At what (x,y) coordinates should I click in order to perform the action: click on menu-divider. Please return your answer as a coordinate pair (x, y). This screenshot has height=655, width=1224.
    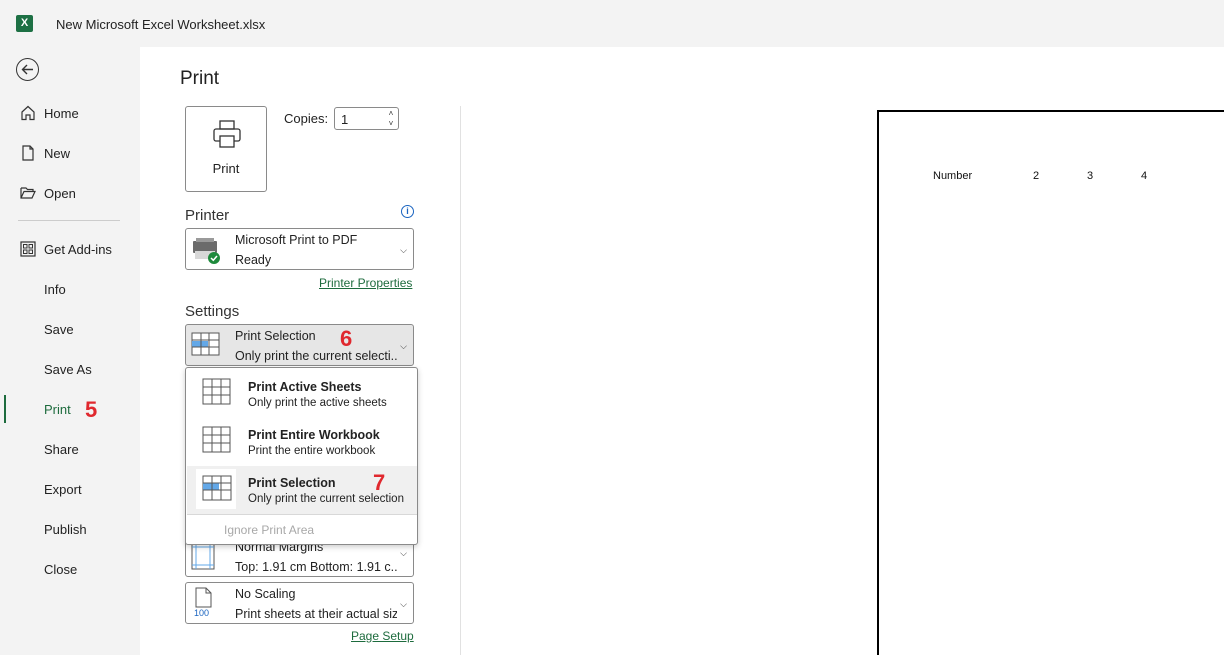
    Looking at the image, I should click on (302, 514).